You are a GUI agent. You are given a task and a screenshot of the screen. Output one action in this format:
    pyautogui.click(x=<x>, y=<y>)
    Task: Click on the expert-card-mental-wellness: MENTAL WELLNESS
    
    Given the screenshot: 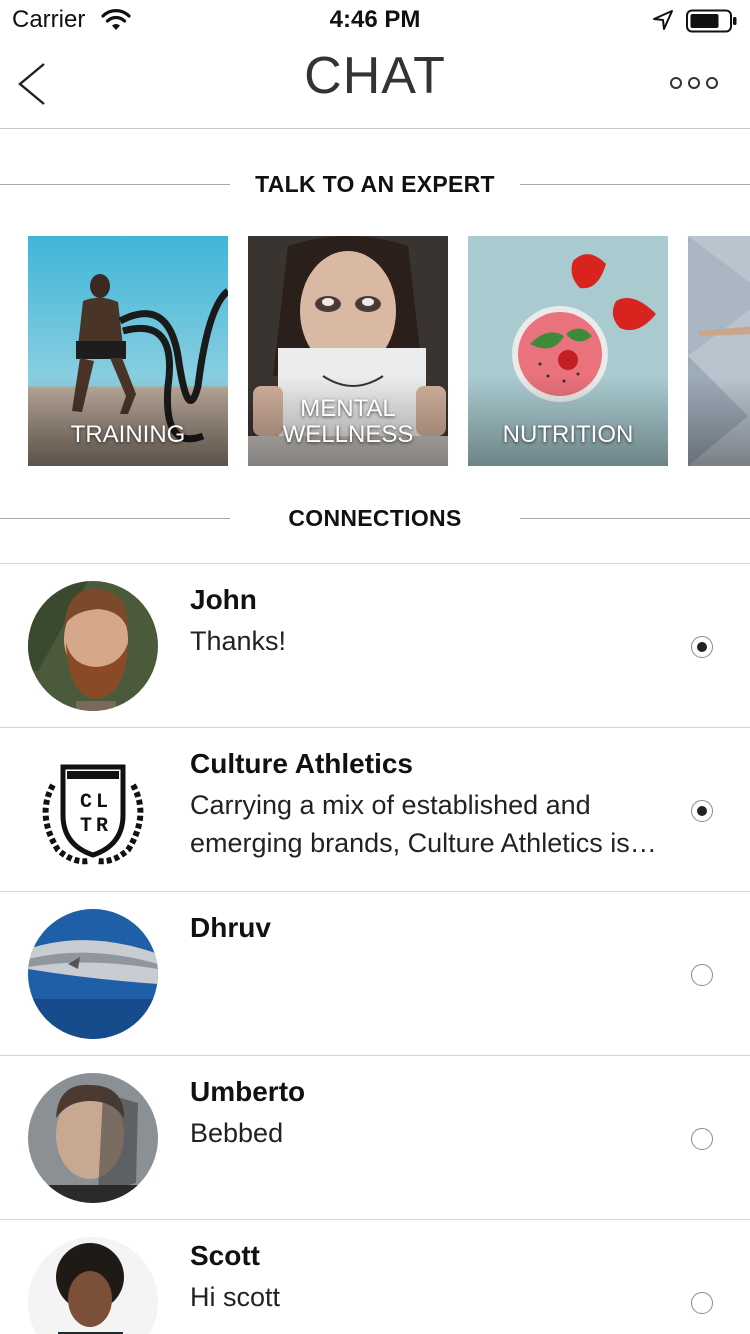 What is the action you would take?
    pyautogui.click(x=348, y=351)
    